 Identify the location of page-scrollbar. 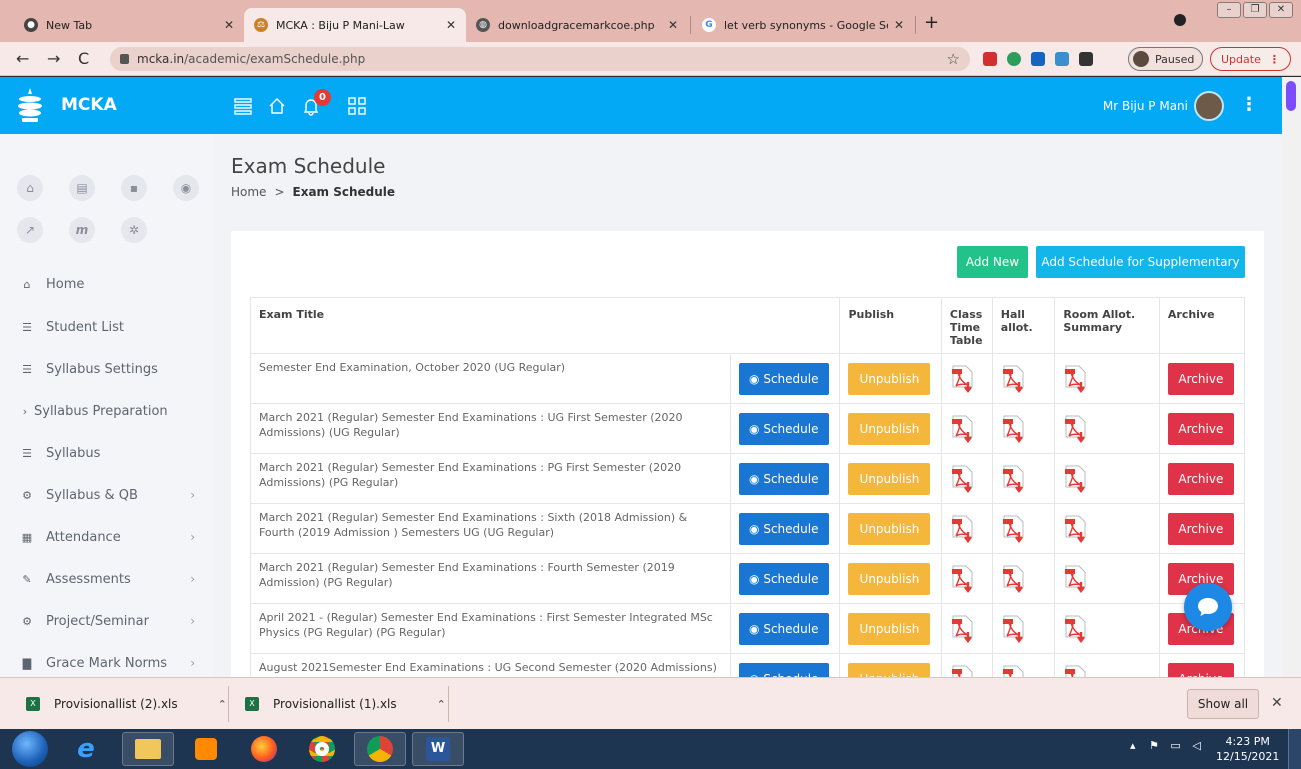
(1291, 377).